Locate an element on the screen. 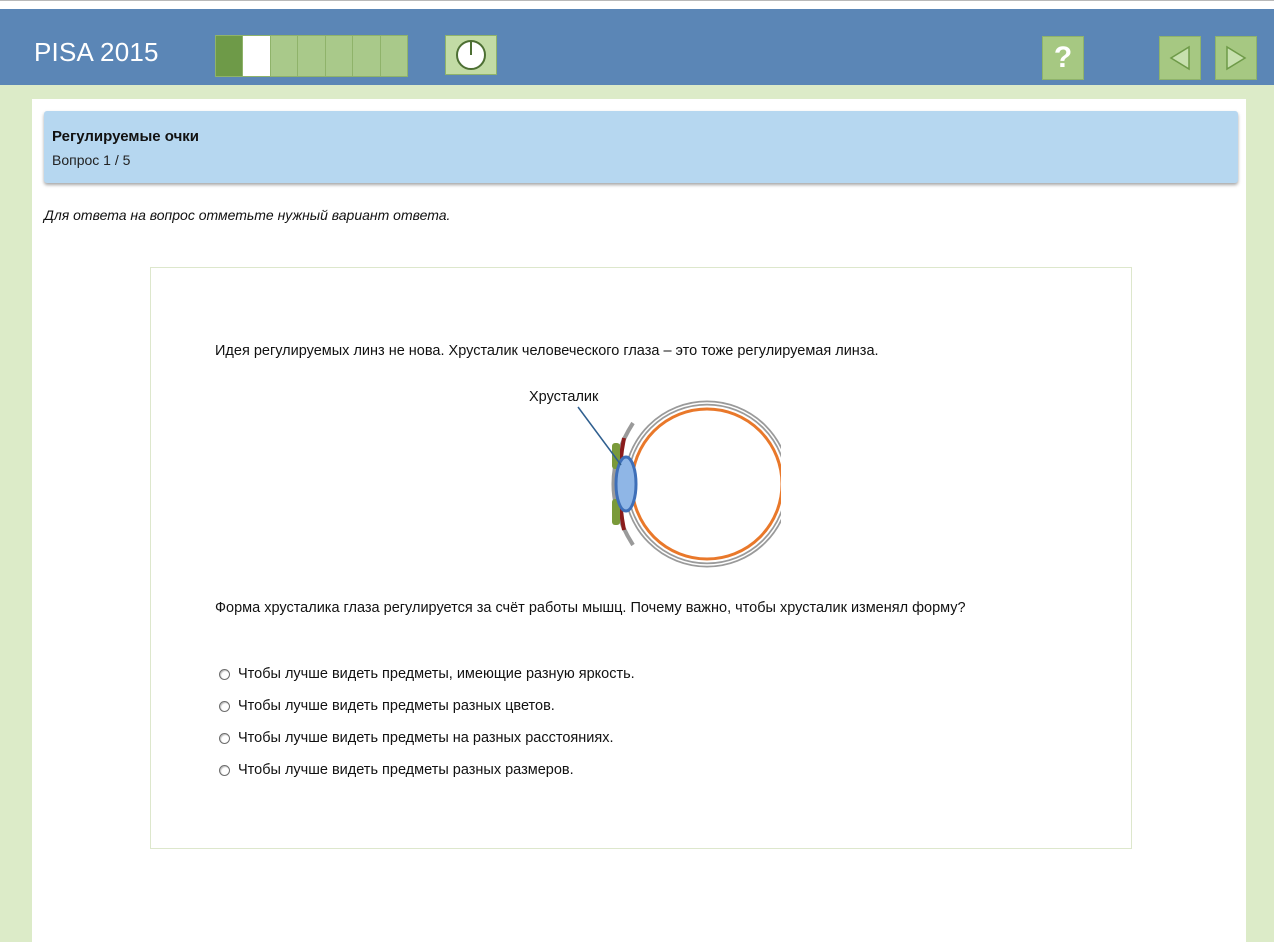 This screenshot has width=1274, height=942. pisa-logo: PISA 2015 is located at coordinates (96, 52).